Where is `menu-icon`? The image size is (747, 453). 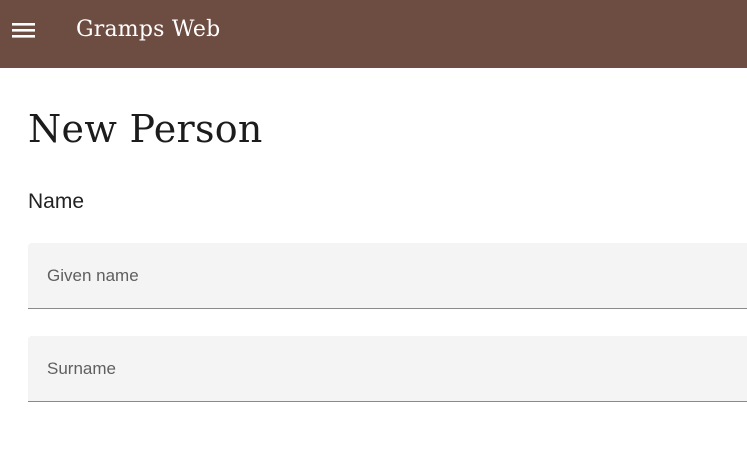 menu-icon is located at coordinates (23, 30).